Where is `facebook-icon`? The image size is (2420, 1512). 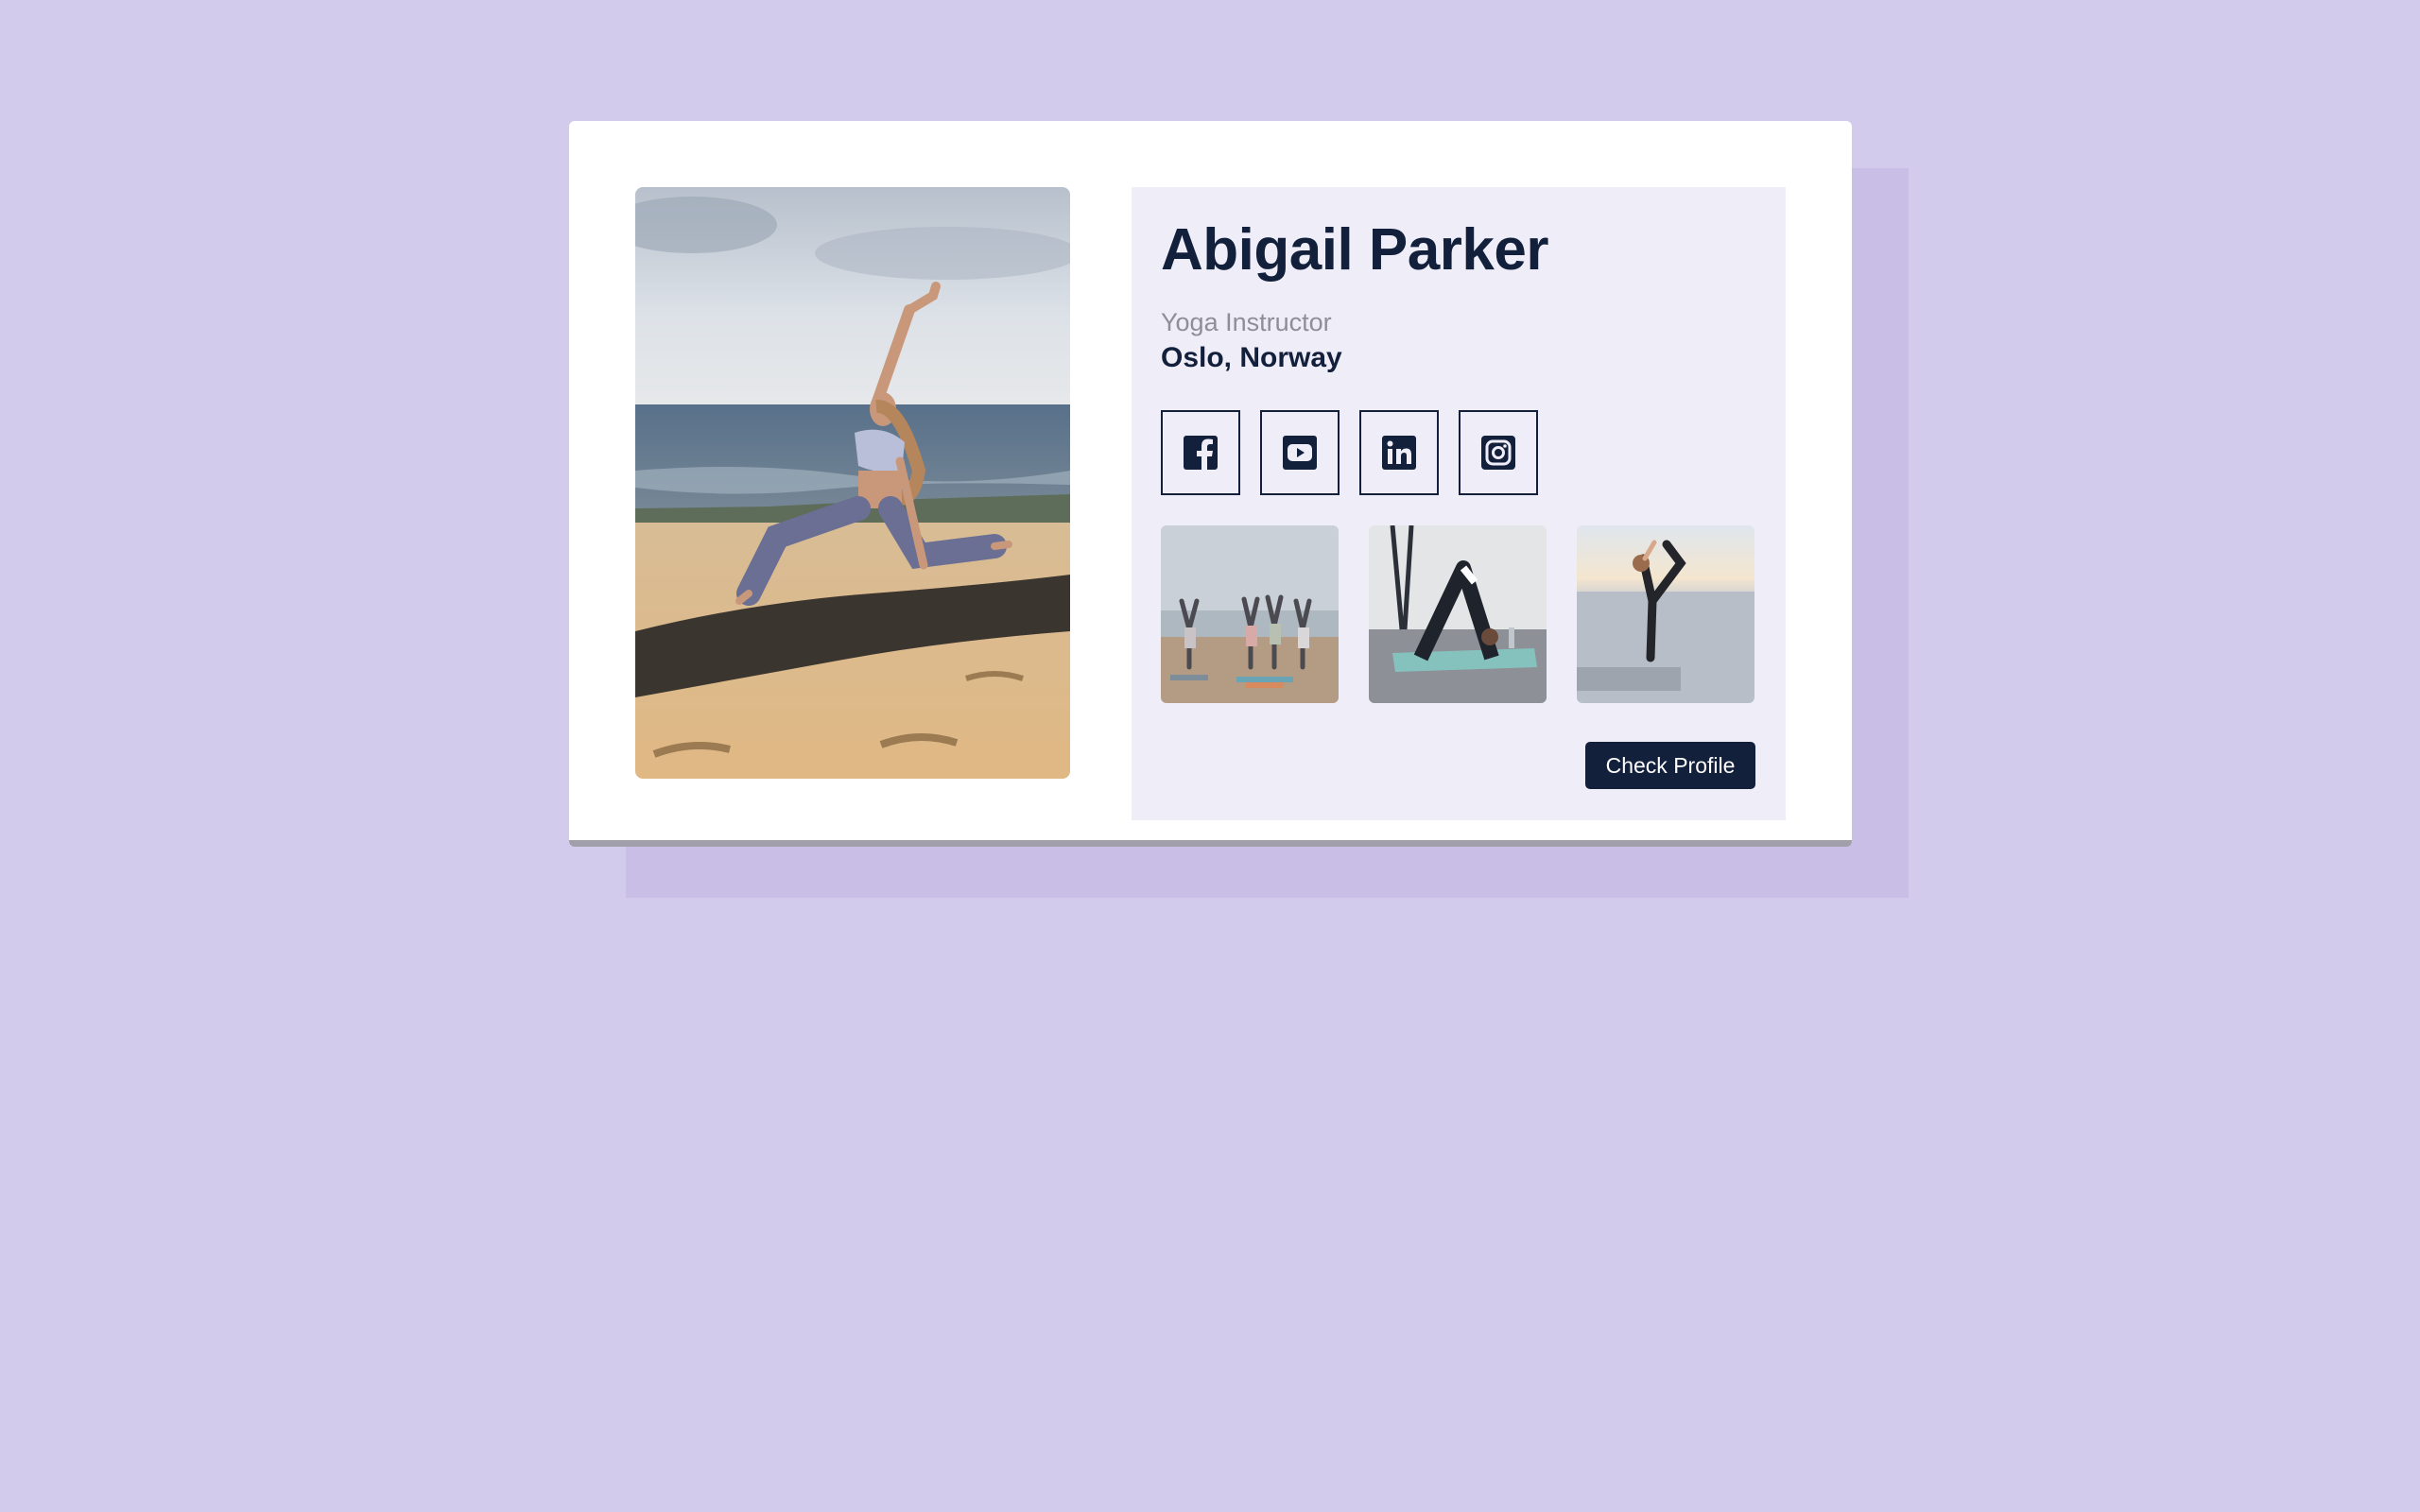 facebook-icon is located at coordinates (1201, 453).